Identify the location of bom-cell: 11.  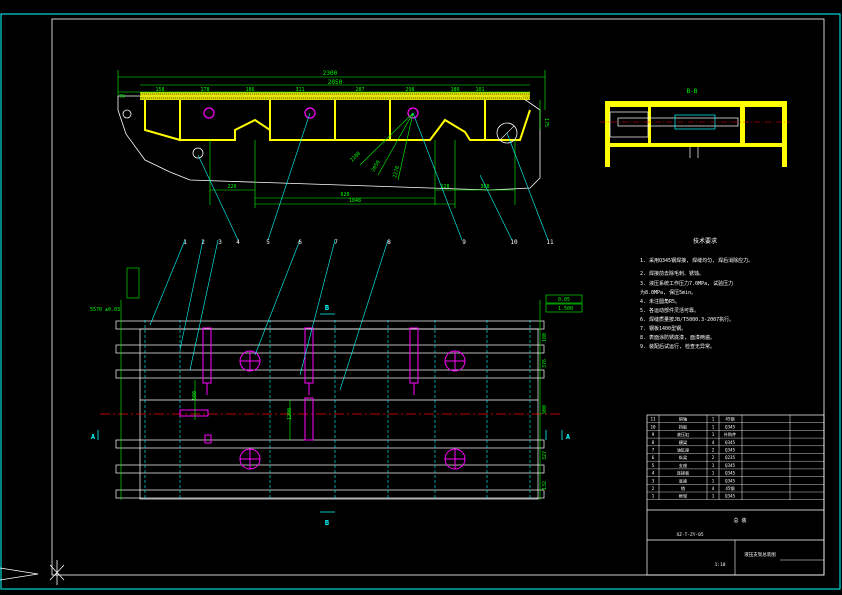
(653, 419).